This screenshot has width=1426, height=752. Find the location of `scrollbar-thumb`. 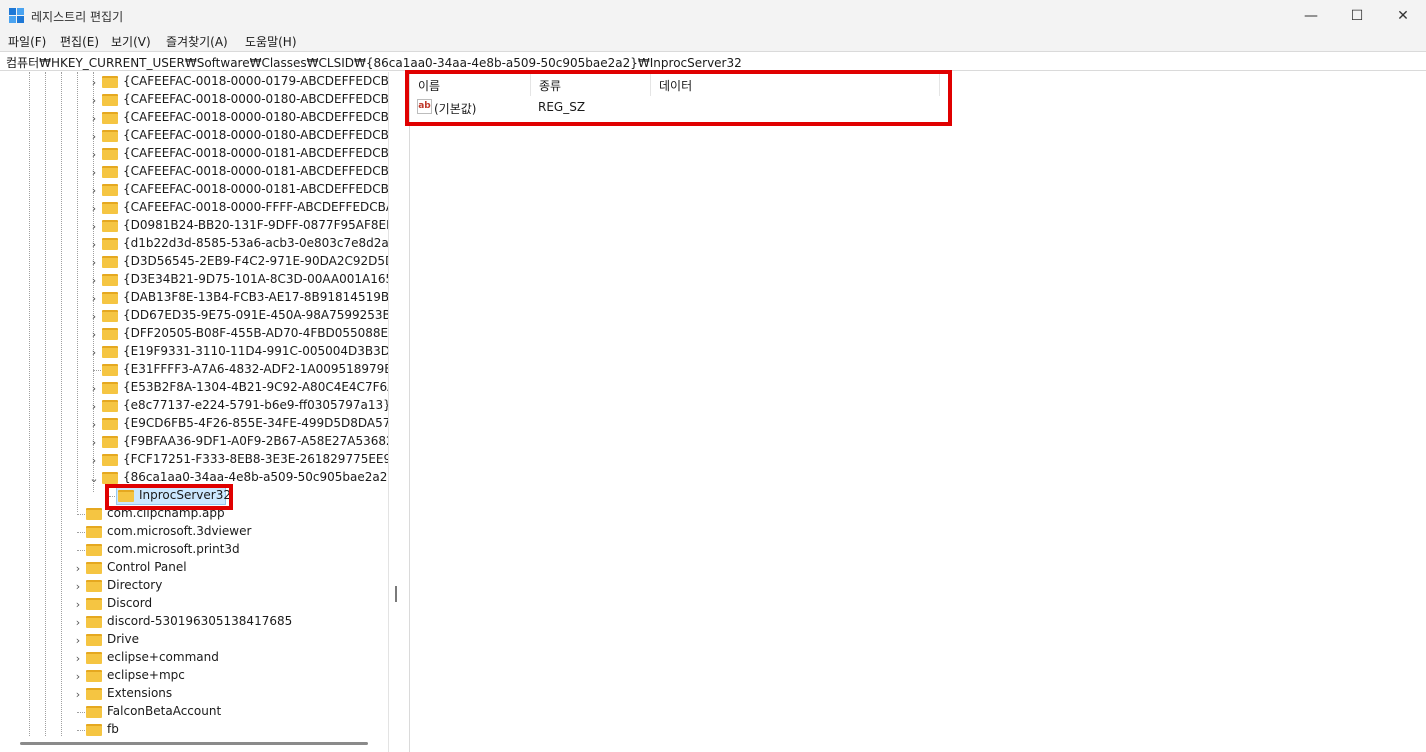

scrollbar-thumb is located at coordinates (194, 743).